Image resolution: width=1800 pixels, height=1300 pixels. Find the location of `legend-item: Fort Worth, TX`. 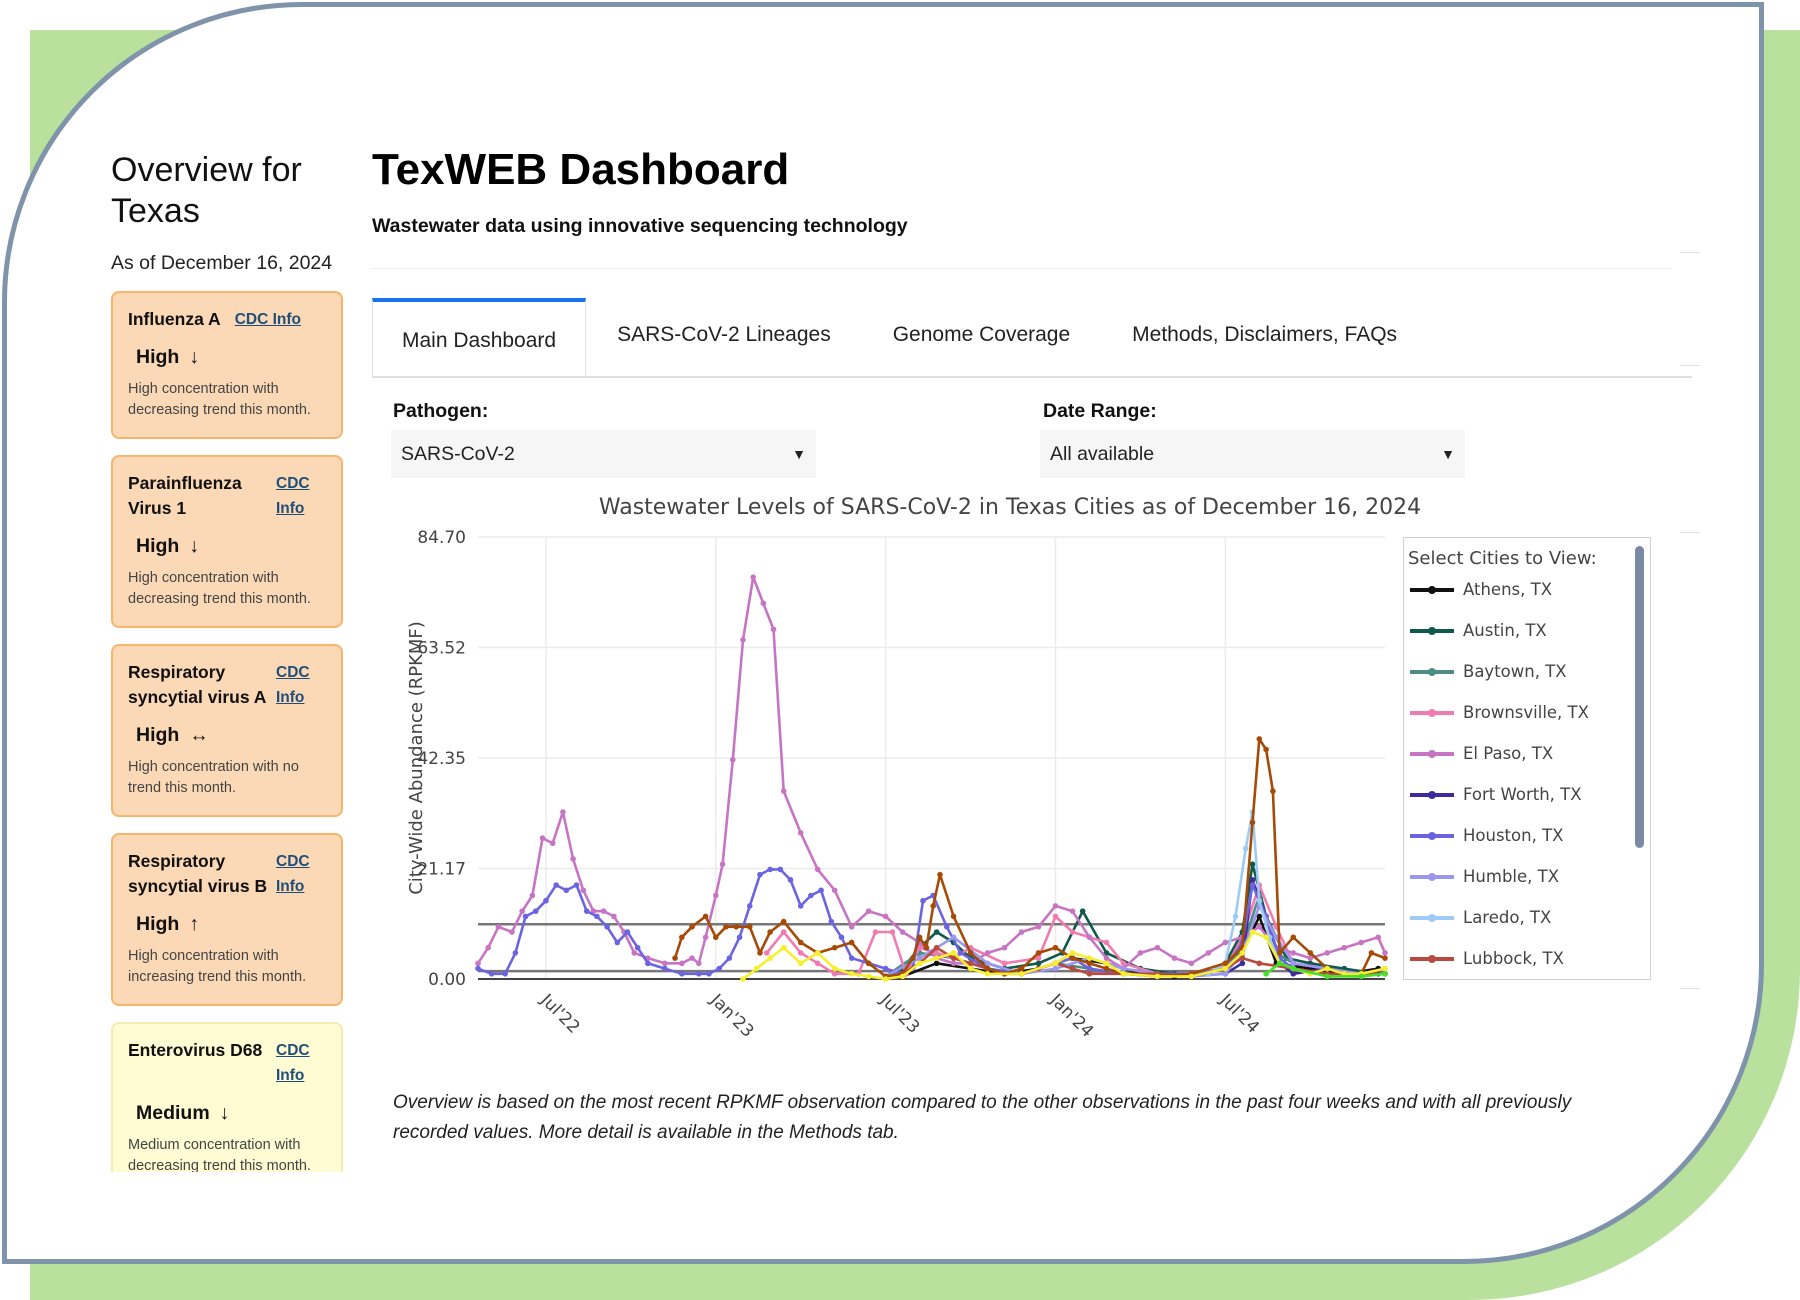

legend-item: Fort Worth, TX is located at coordinates (1530, 794).